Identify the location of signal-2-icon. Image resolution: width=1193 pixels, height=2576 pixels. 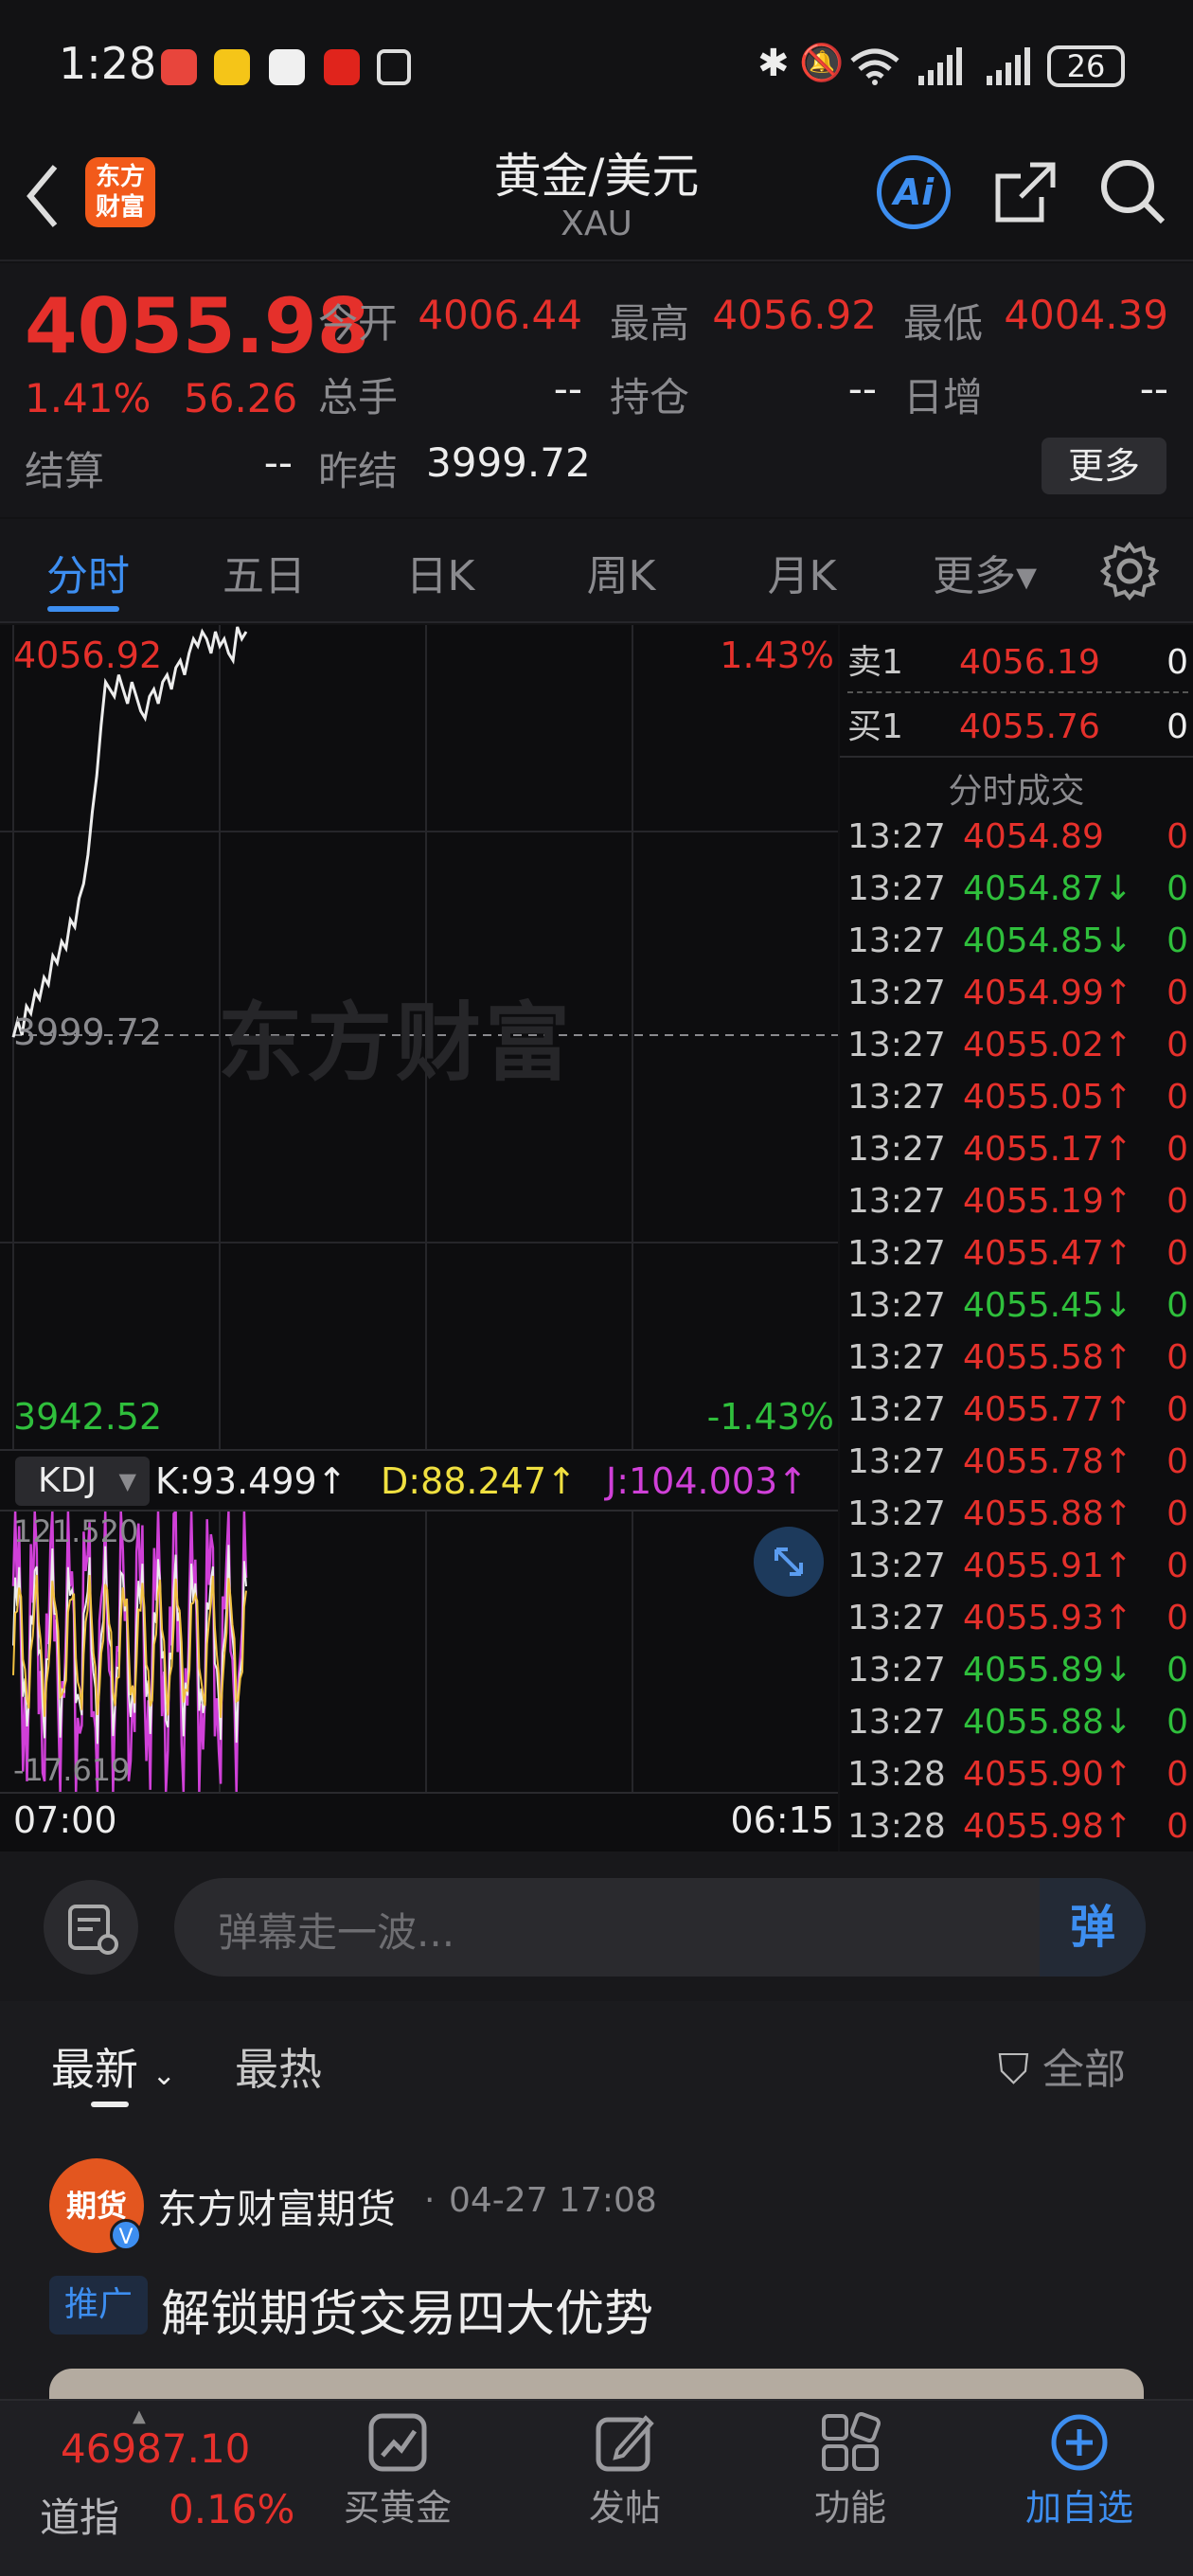
(1008, 66).